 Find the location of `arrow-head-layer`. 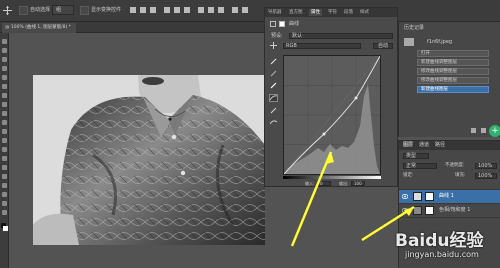

arrow-head-layer is located at coordinates (409, 211).